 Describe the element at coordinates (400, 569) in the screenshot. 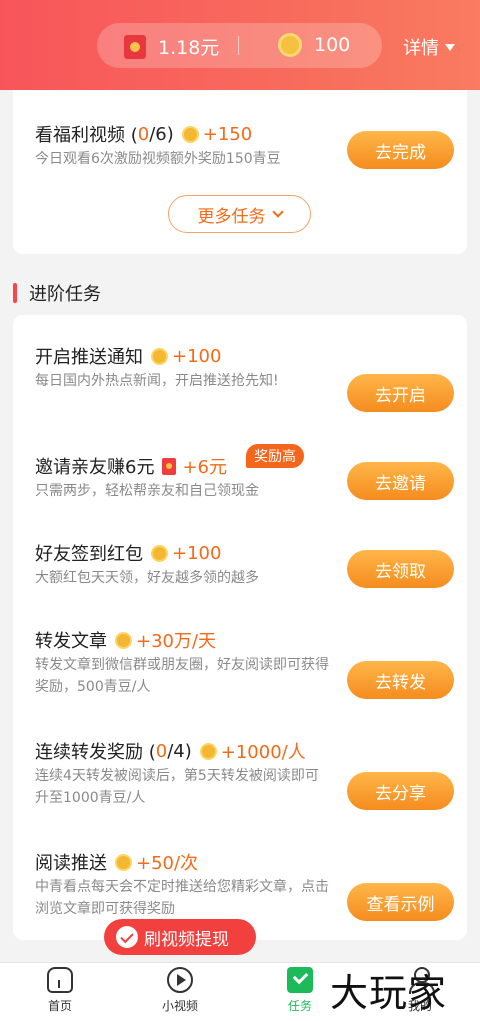

I see `claim-button: 去领取` at that location.